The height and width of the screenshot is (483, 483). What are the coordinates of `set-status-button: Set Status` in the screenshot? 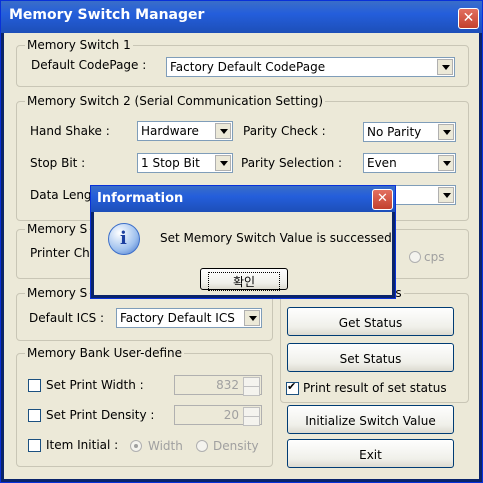 It's located at (370, 357).